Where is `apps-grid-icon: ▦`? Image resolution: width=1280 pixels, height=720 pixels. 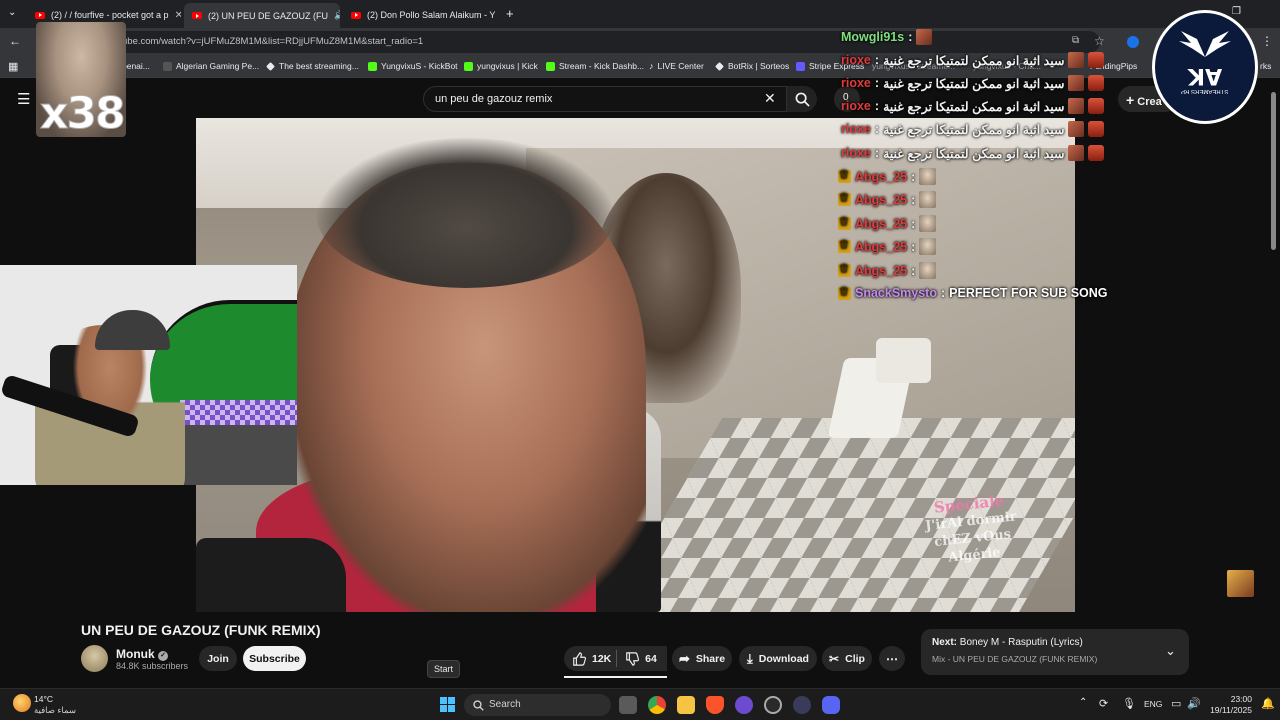
apps-grid-icon: ▦ is located at coordinates (13, 66).